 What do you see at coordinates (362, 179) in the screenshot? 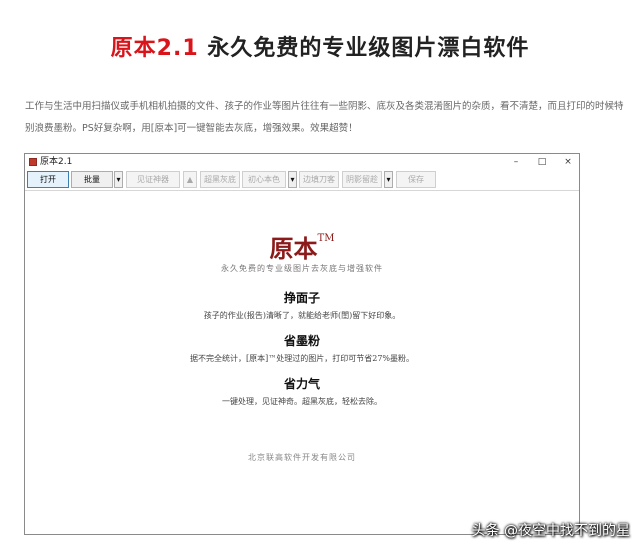
I see `shadow-remove-button: 阴影留趁` at bounding box center [362, 179].